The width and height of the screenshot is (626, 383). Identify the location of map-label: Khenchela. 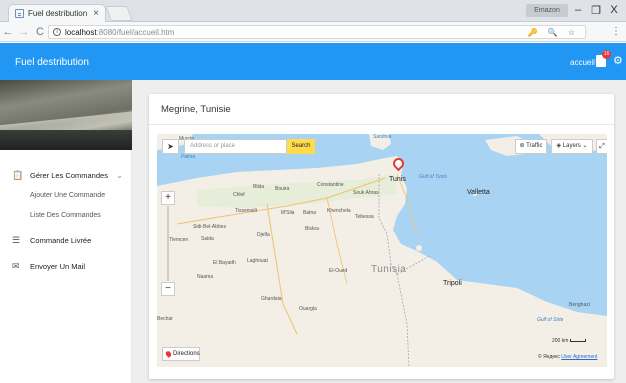
(339, 211).